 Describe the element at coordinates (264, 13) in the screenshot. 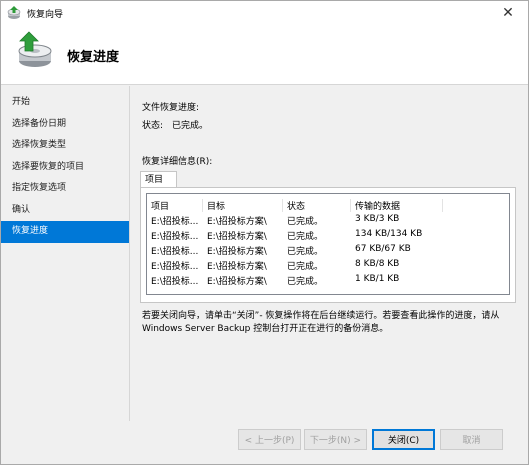

I see `title-bar: 恢复向导 ✕` at that location.